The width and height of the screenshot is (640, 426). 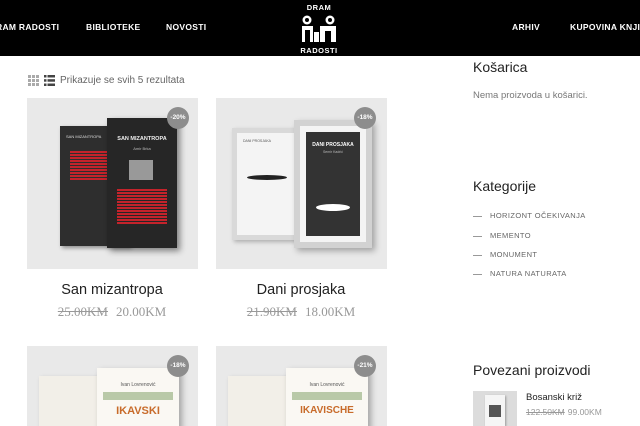 I want to click on category-label: HORIZONT OČEKIVANJA, so click(x=538, y=215).